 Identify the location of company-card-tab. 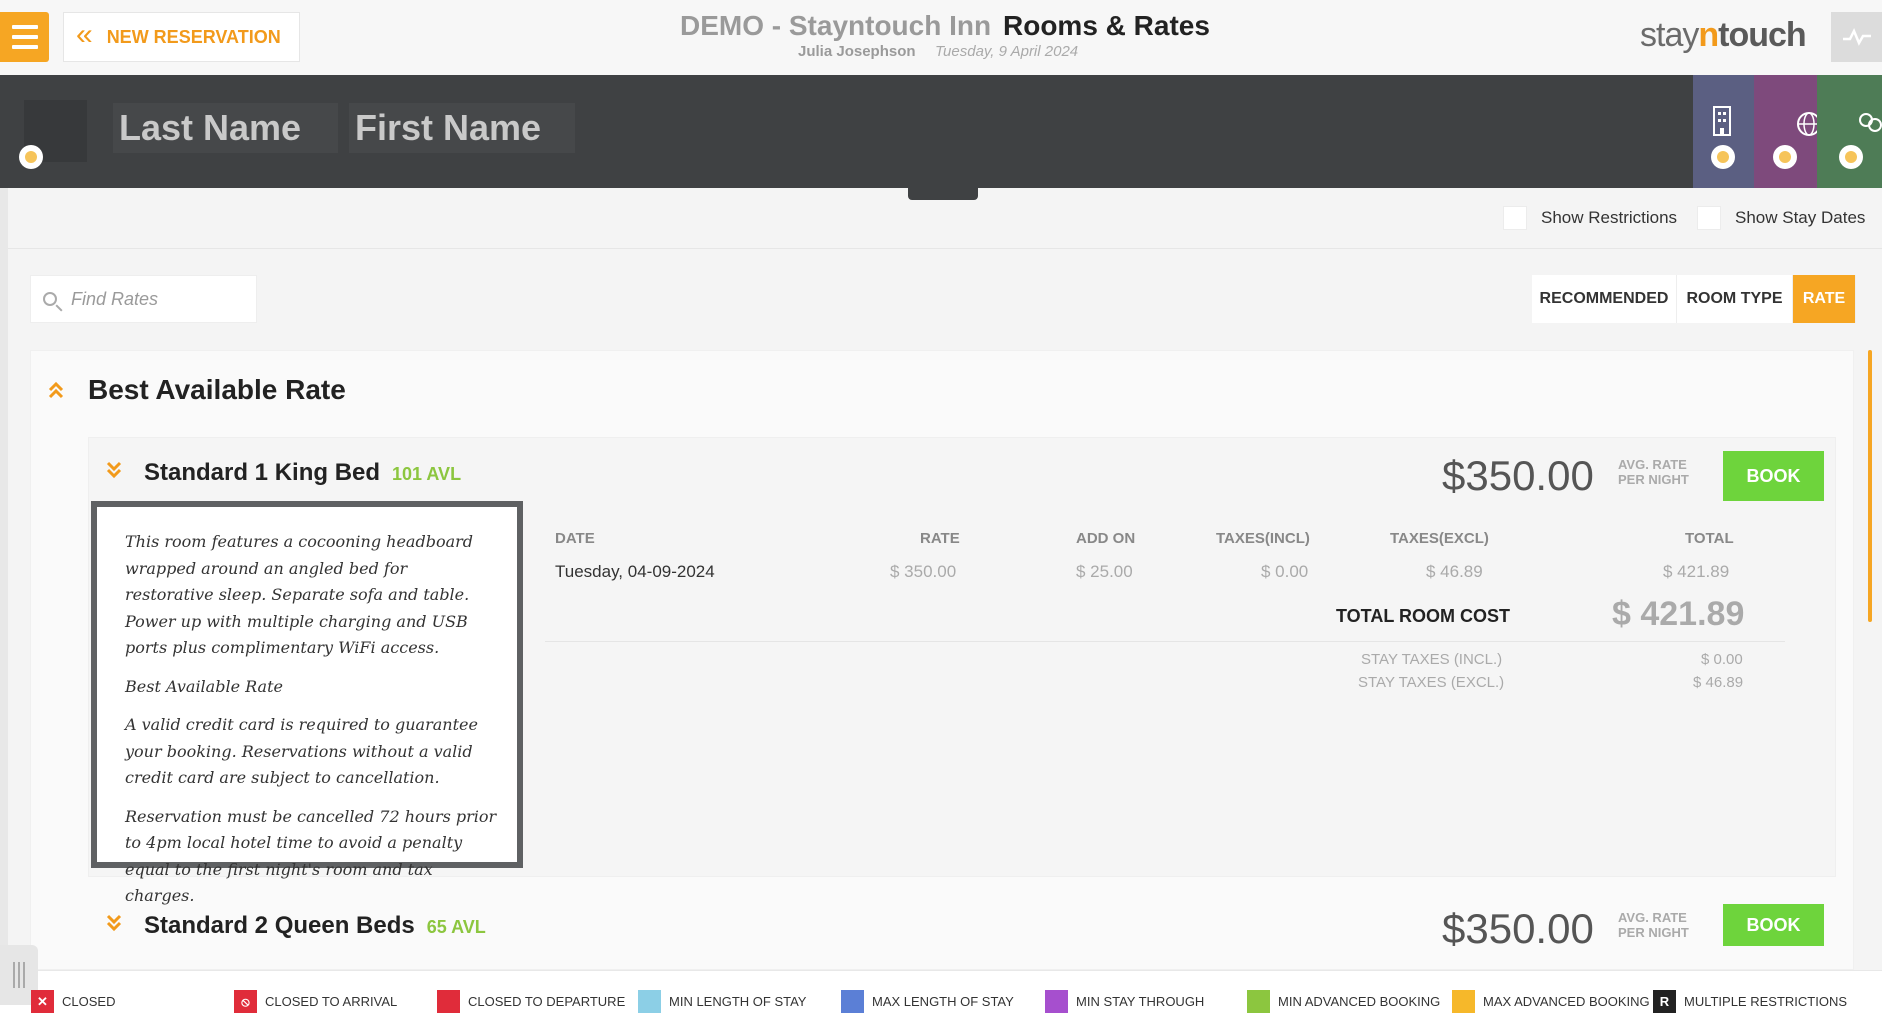
(1723, 131).